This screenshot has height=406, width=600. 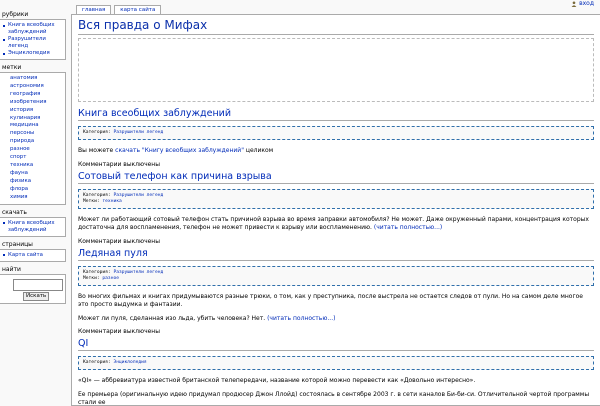 I want to click on user-icon, so click(x=574, y=4).